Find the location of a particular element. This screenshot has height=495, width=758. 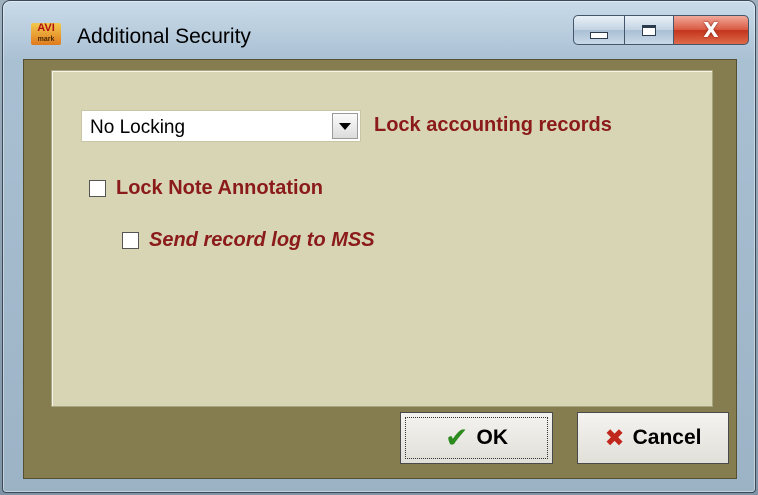

lock-accounting-label: Lock accounting records is located at coordinates (493, 125).